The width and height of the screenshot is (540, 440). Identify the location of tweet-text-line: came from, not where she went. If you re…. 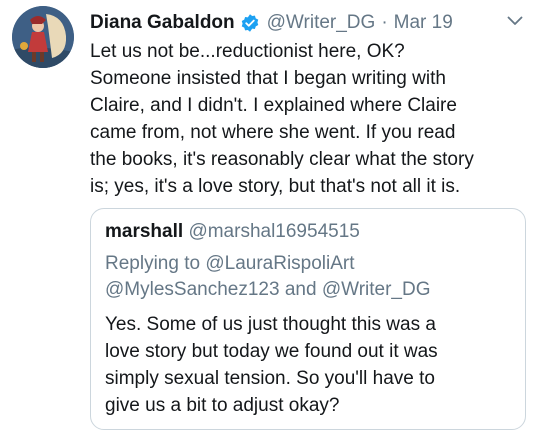
(273, 132).